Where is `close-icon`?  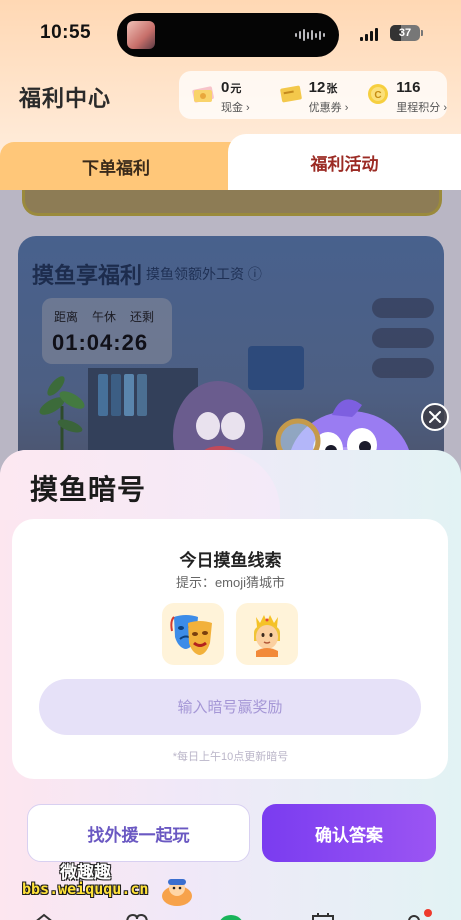 close-icon is located at coordinates (435, 417).